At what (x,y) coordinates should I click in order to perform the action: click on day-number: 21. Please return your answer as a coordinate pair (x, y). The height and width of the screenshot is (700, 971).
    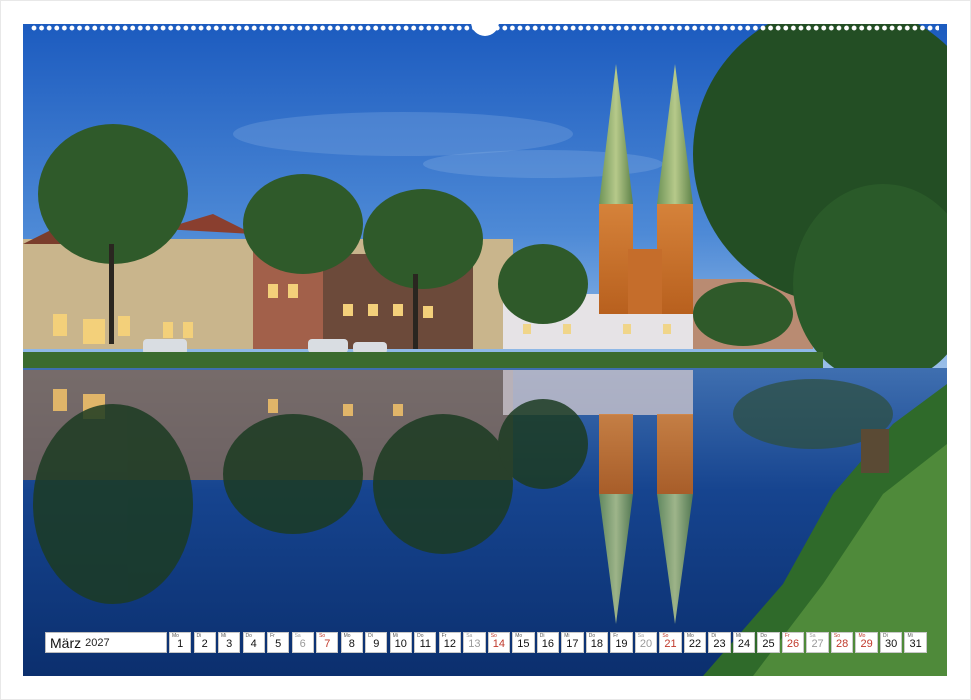
    Looking at the image, I should click on (670, 644).